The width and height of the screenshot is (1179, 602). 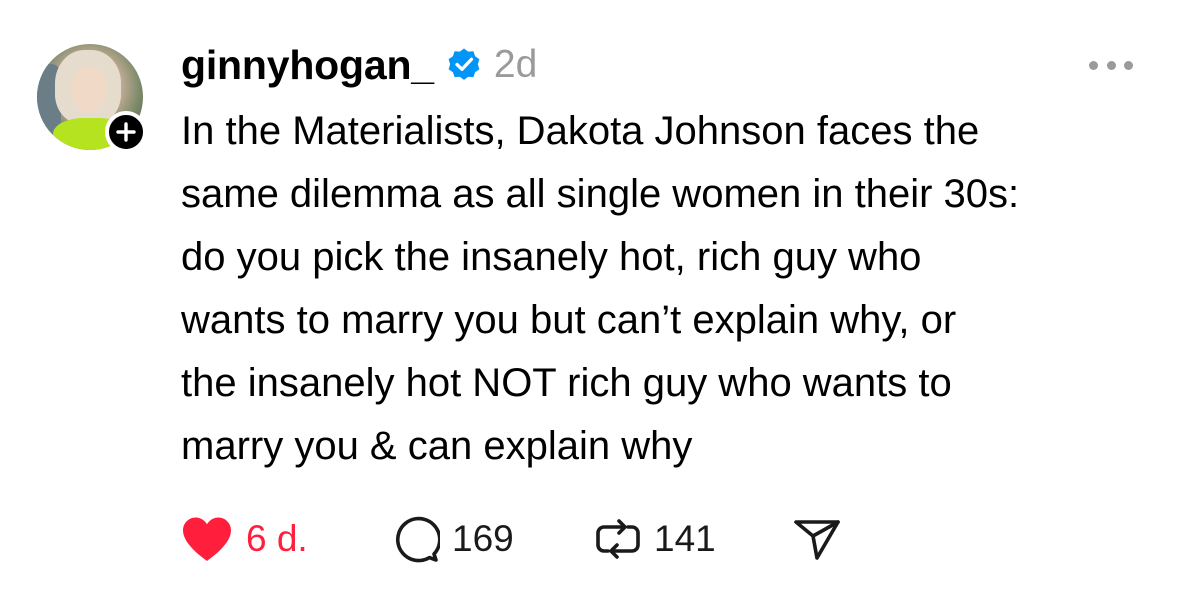 I want to click on follow-button, so click(x=126, y=132).